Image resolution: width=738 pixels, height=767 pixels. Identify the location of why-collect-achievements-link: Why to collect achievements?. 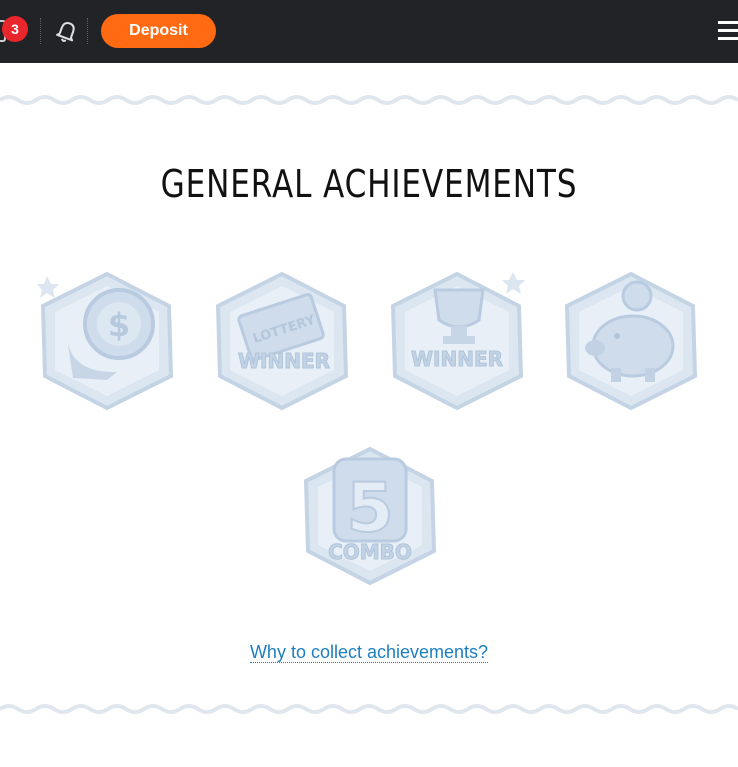
(369, 652).